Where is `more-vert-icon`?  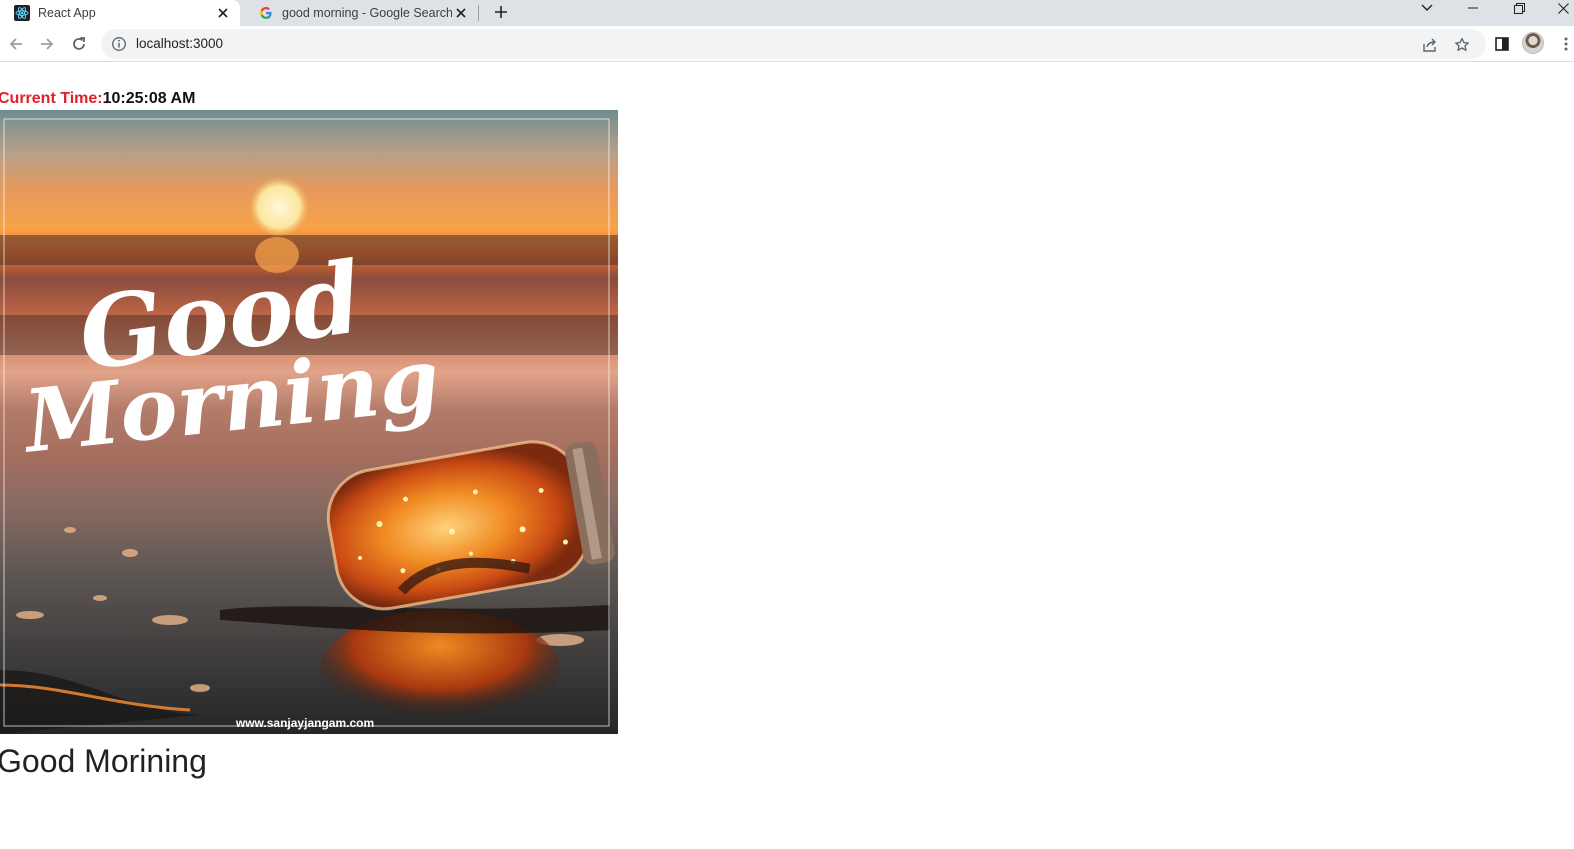 more-vert-icon is located at coordinates (1566, 44).